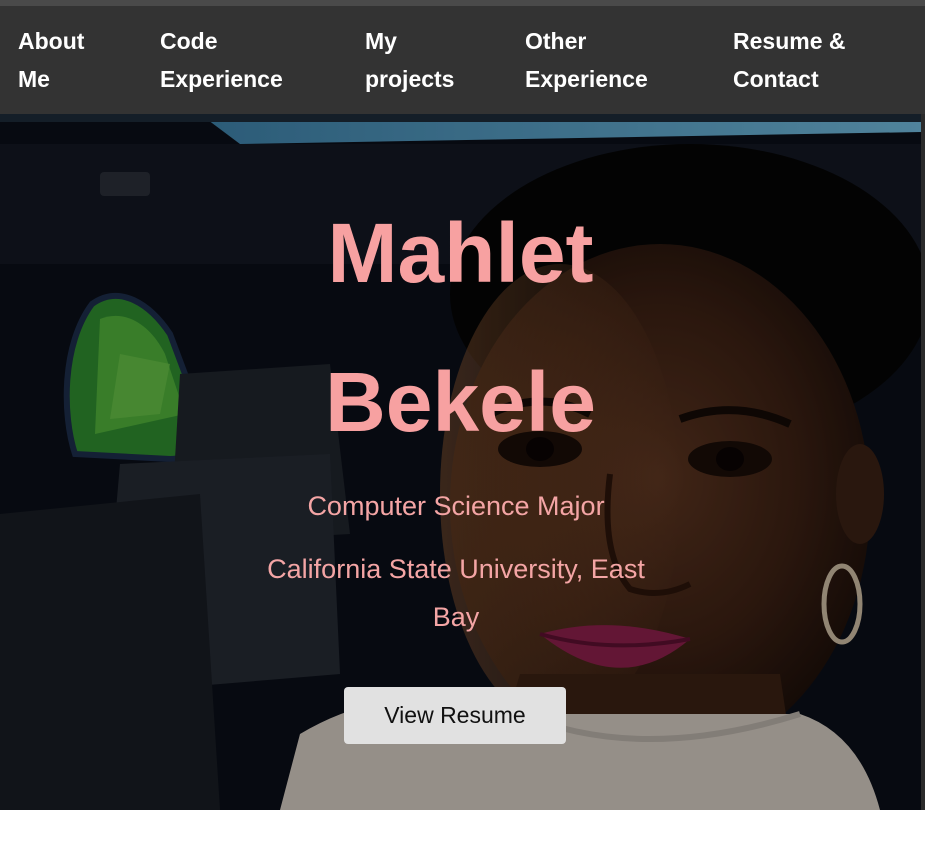 This screenshot has height=849, width=925. What do you see at coordinates (409, 60) in the screenshot?
I see `nav-link-my-projects: My projects` at bounding box center [409, 60].